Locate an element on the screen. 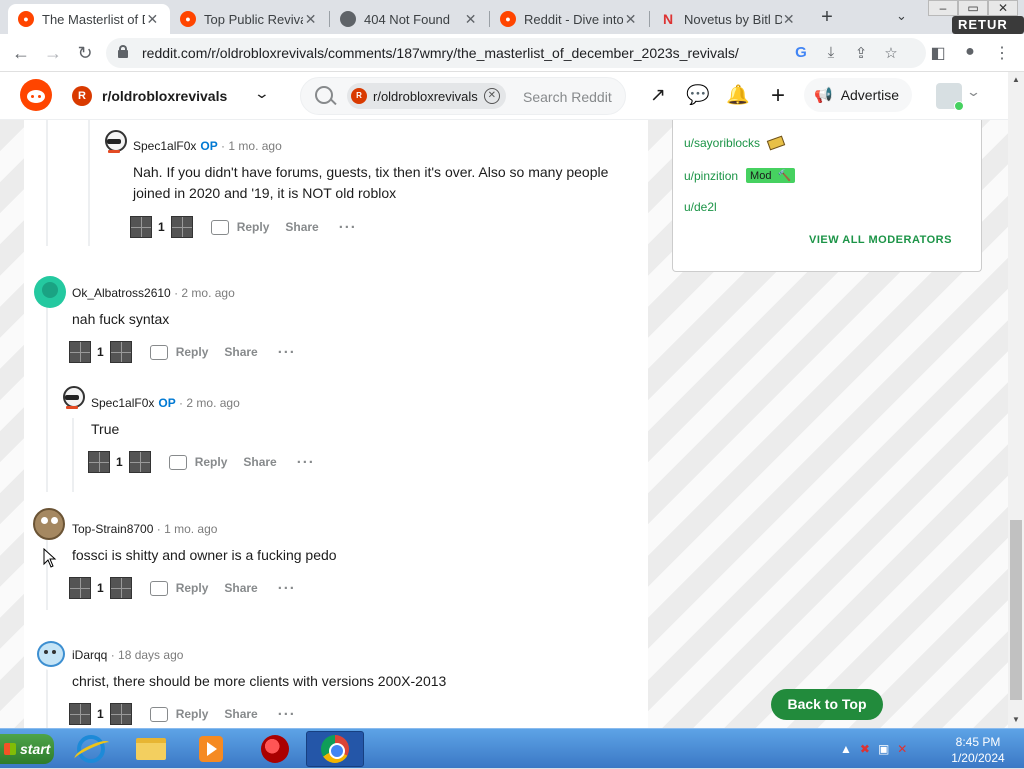 The width and height of the screenshot is (1024, 769). view-all-moderators-button: VIEW ALL MODERATORS is located at coordinates (880, 240).